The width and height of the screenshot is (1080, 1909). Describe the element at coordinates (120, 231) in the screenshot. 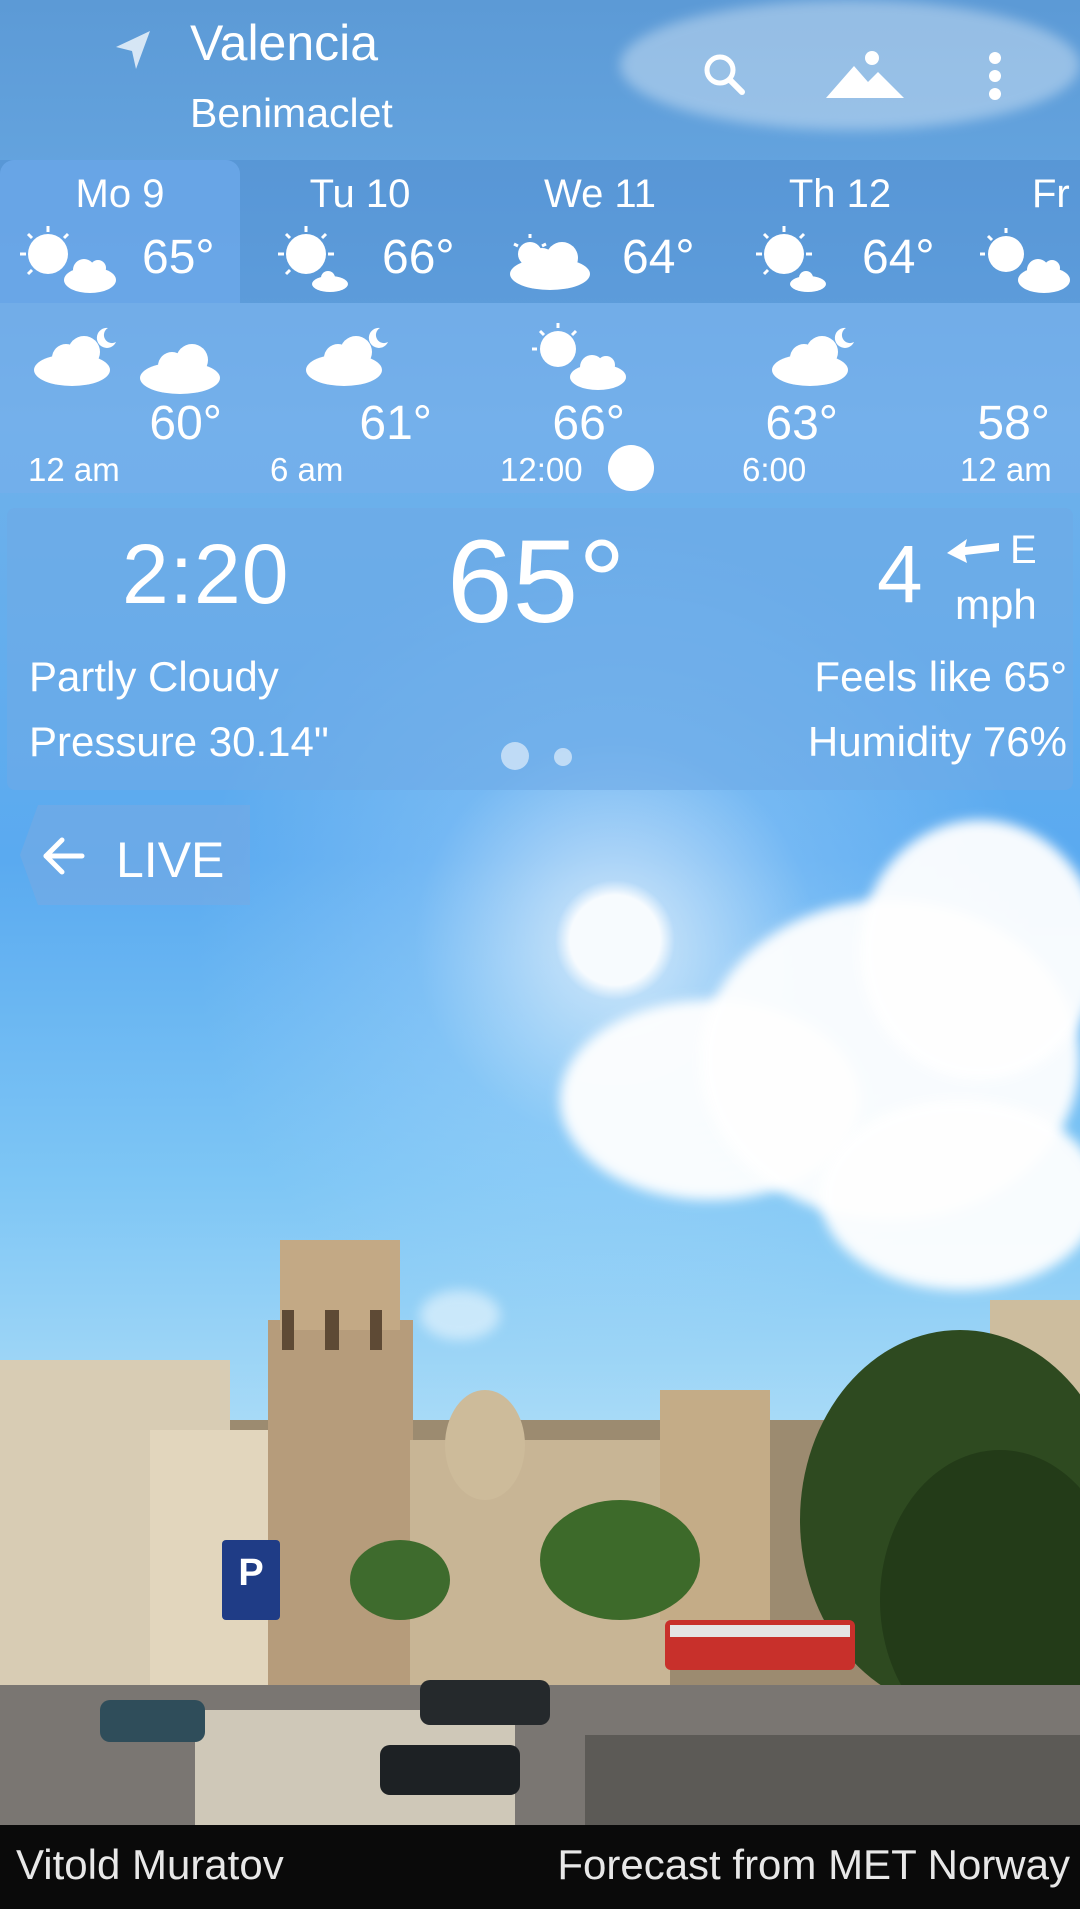

I see `day-mo-9: Mo 9 65°` at that location.